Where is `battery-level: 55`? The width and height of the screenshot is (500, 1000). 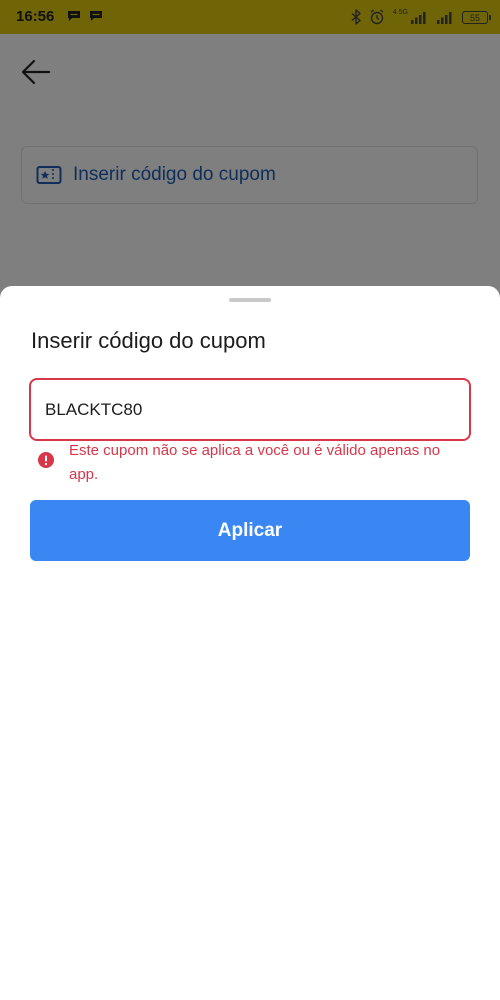
battery-level: 55 is located at coordinates (474, 17).